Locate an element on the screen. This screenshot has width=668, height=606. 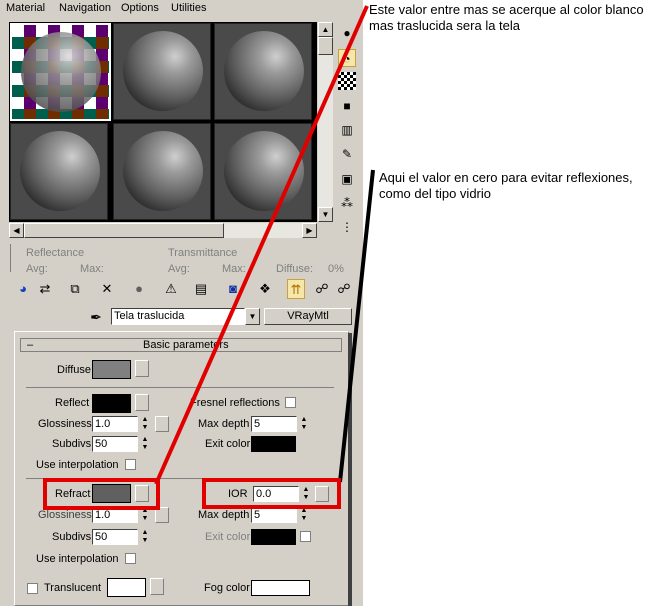
annotation-pointer-line is located at coordinates (356, 326).